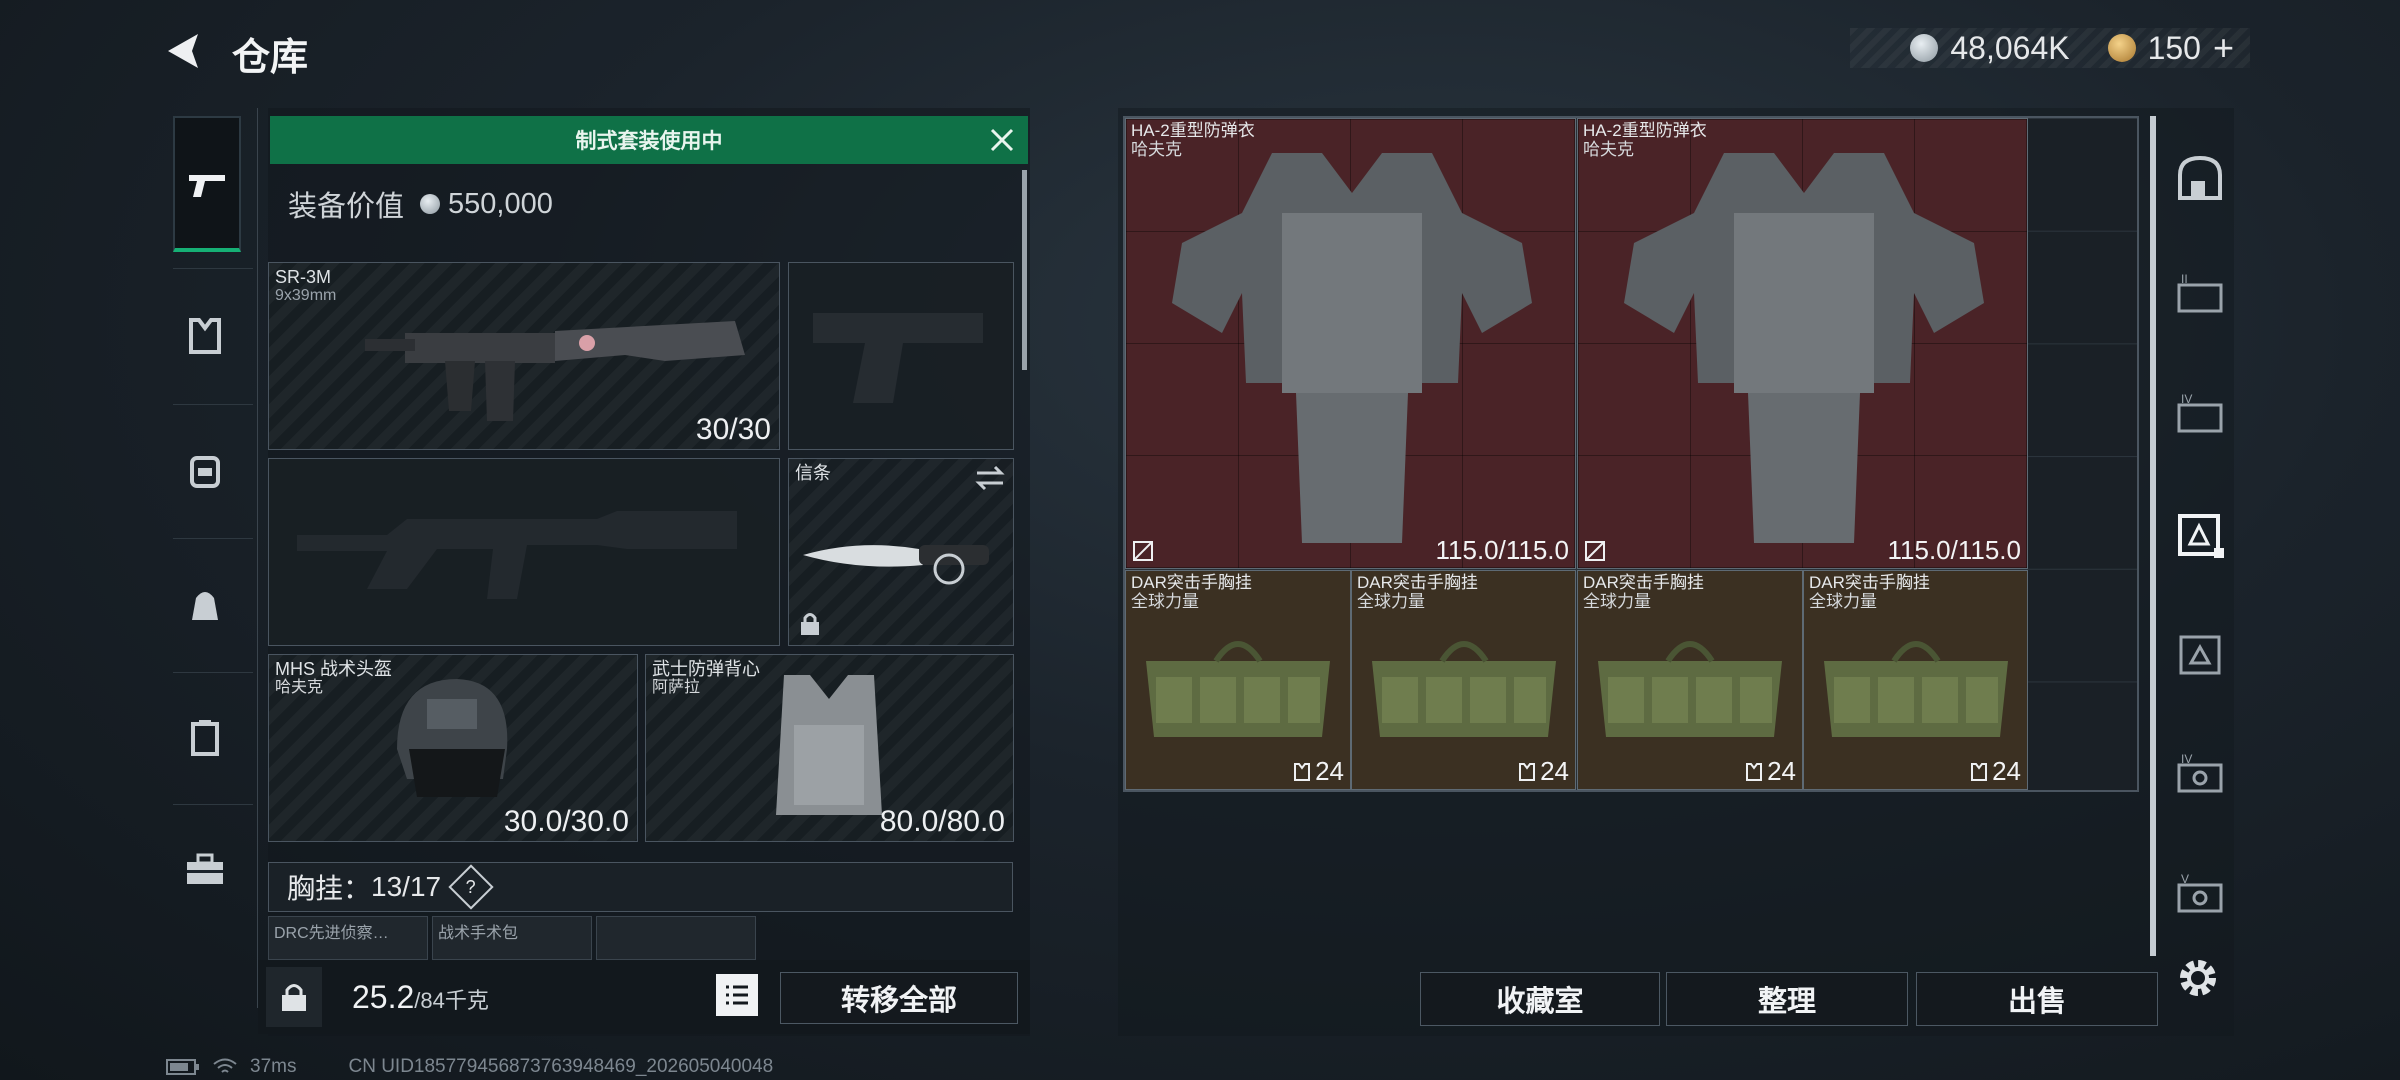 The height and width of the screenshot is (1080, 2400). What do you see at coordinates (2223, 48) in the screenshot?
I see `add-currency-button: +` at bounding box center [2223, 48].